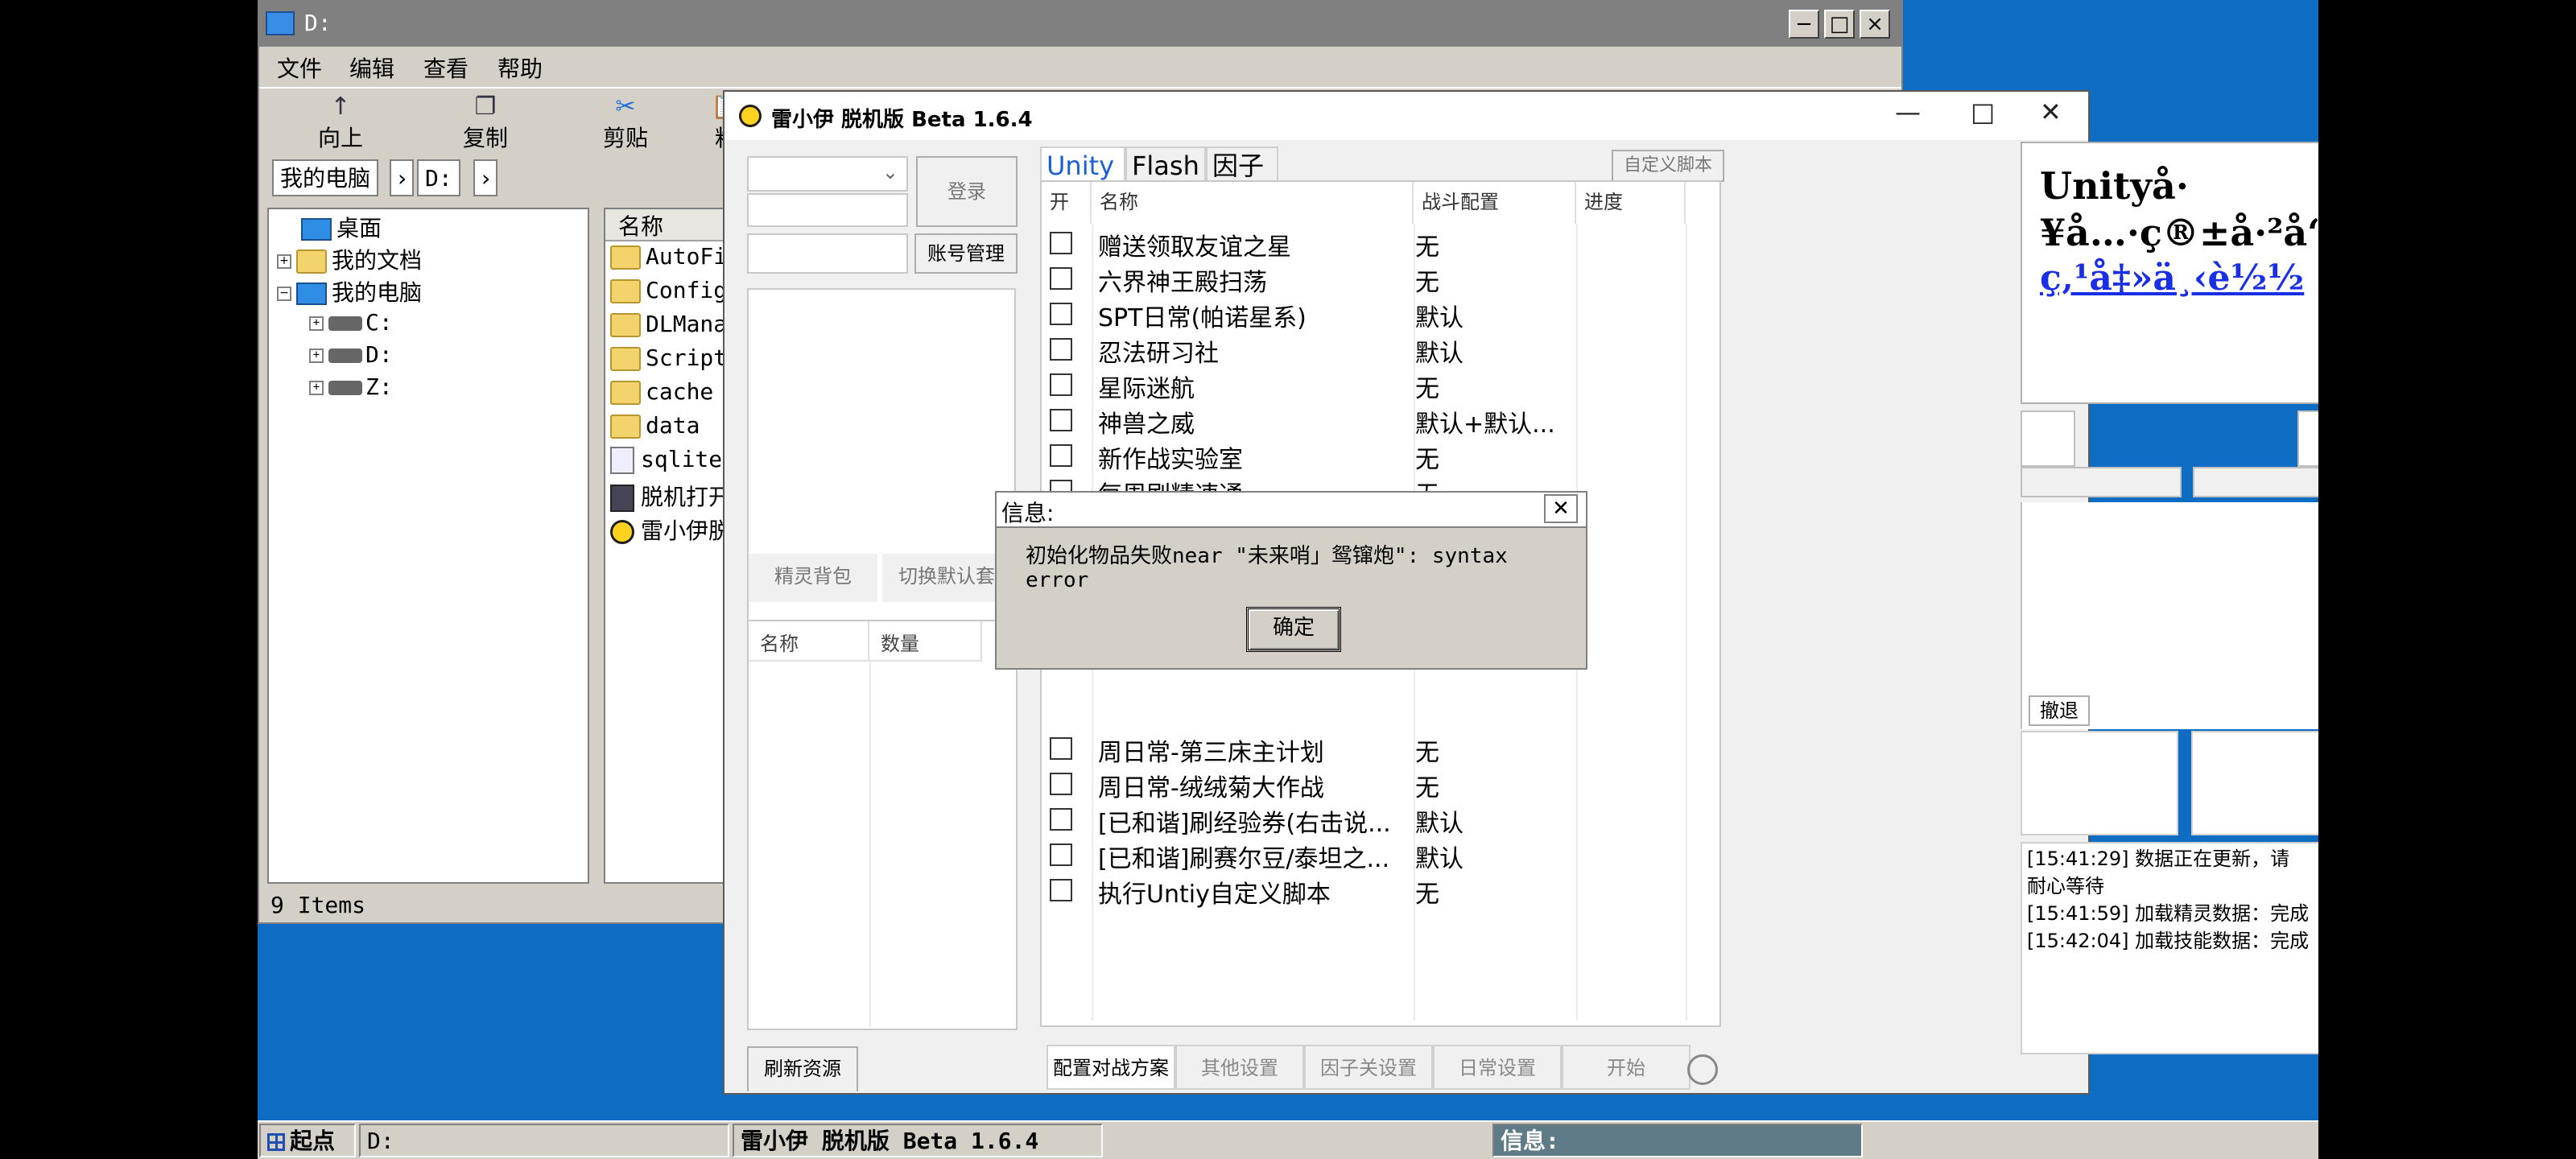 The width and height of the screenshot is (2576, 1159). I want to click on tree-drive-d: + D:, so click(351, 354).